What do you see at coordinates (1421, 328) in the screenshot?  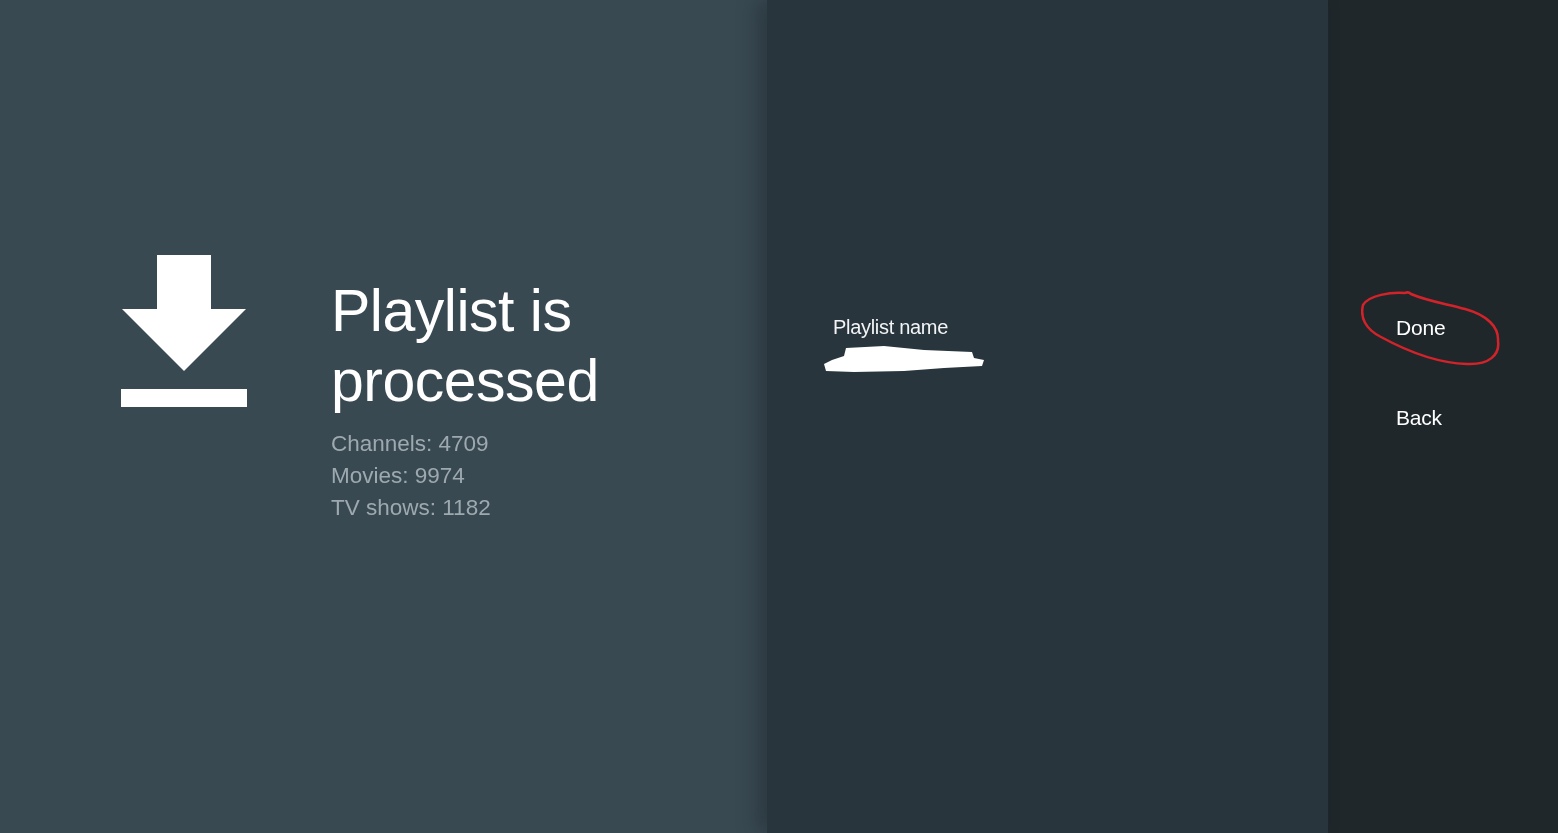 I see `action-button: Done` at bounding box center [1421, 328].